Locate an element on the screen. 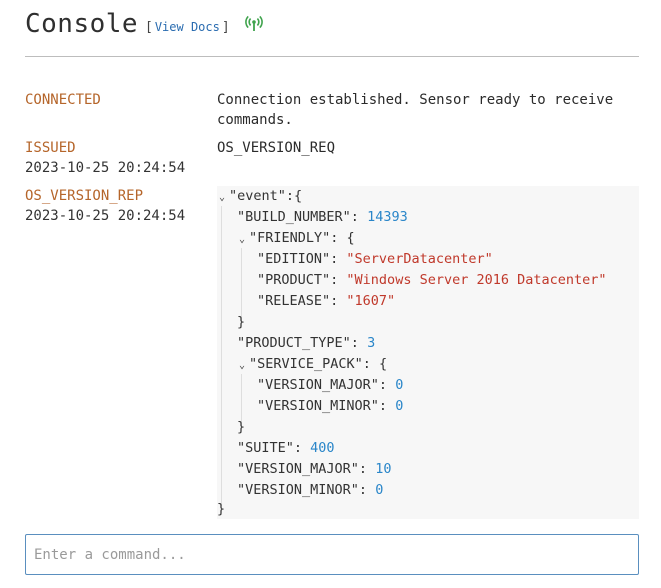  json-value: "ServerDatacenter" is located at coordinates (419, 259).